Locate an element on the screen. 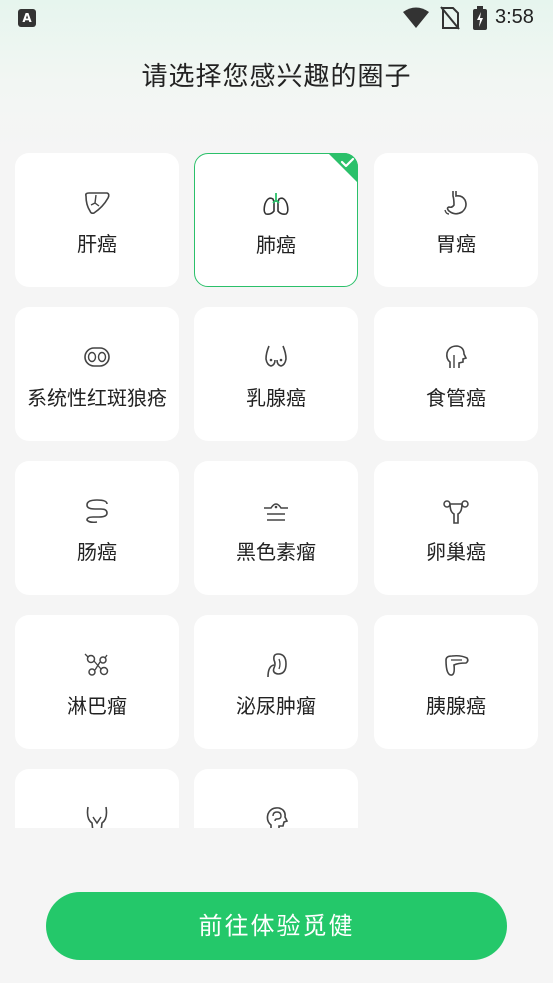 This screenshot has width=553, height=983. circle-card-esophageal-cancer: 食管癌 is located at coordinates (456, 374).